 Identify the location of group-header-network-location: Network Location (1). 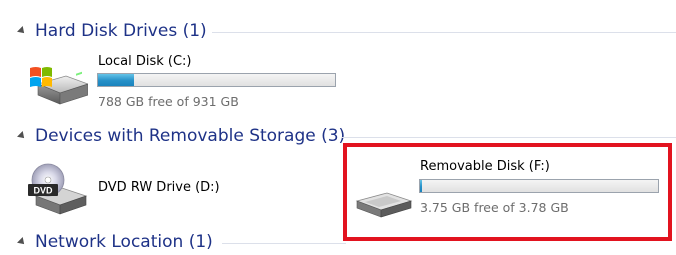
(338, 242).